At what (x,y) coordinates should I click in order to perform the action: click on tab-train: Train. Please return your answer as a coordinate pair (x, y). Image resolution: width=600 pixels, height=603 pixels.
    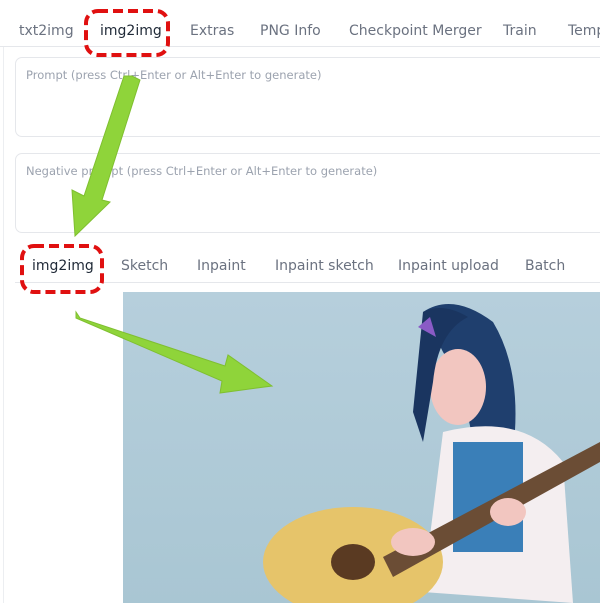
    Looking at the image, I should click on (520, 31).